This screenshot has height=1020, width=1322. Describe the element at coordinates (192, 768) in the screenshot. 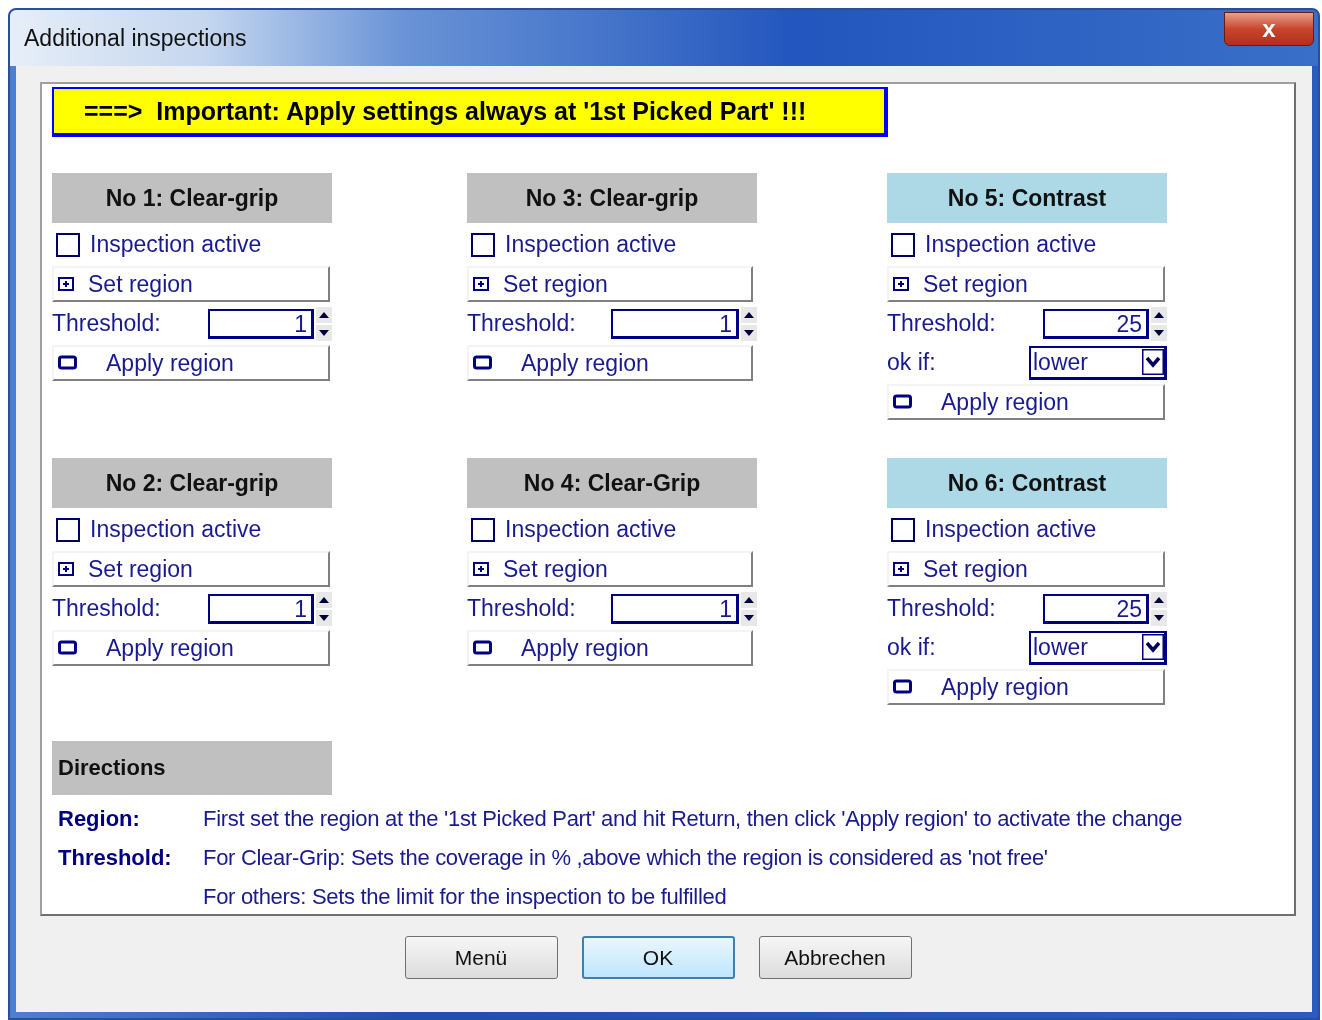

I see `directions-header: Directions` at that location.